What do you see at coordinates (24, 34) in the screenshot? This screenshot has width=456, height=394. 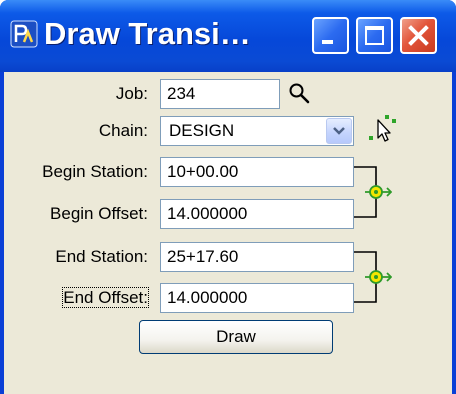 I see `app-icon` at bounding box center [24, 34].